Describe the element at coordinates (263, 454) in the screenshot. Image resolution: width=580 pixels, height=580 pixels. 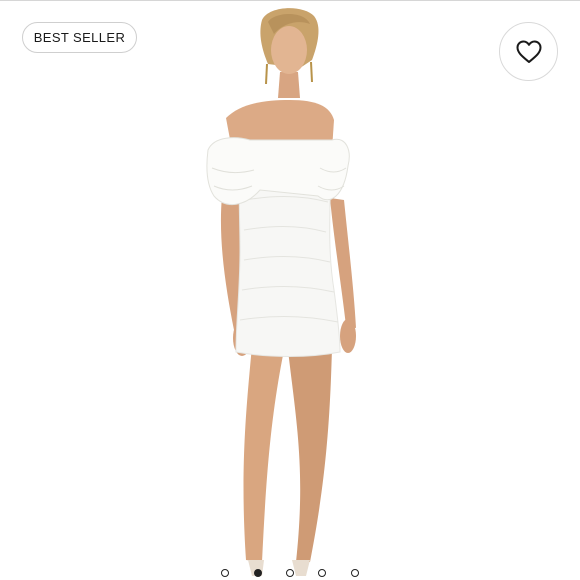
I see `left-leg` at that location.